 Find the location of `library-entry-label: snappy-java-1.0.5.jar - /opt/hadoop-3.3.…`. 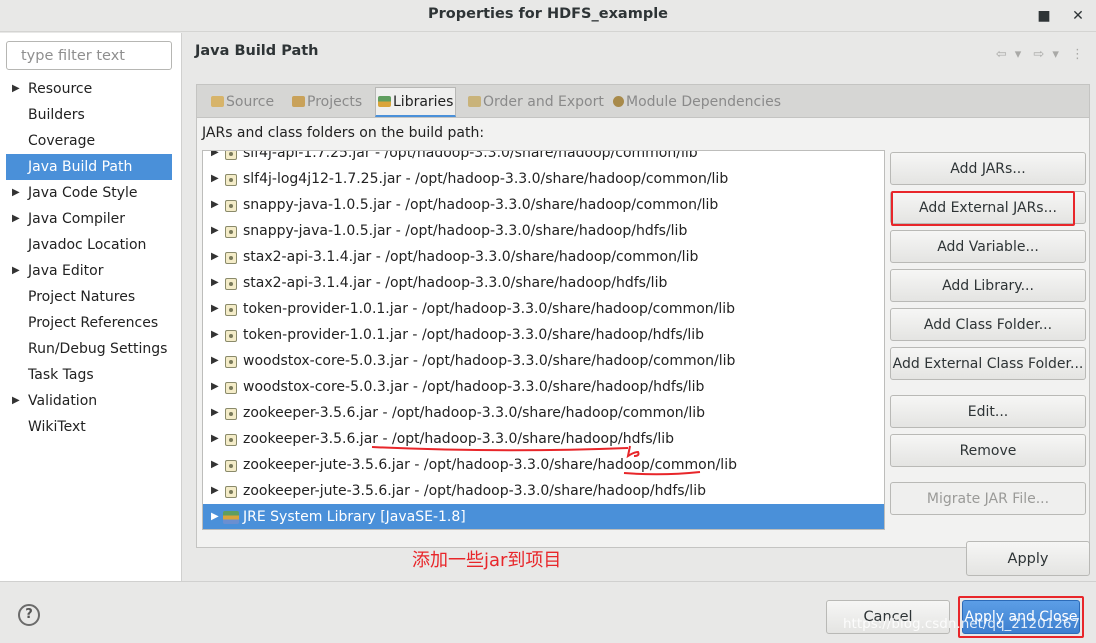

library-entry-label: snappy-java-1.0.5.jar - /opt/hadoop-3.3.… is located at coordinates (481, 205).